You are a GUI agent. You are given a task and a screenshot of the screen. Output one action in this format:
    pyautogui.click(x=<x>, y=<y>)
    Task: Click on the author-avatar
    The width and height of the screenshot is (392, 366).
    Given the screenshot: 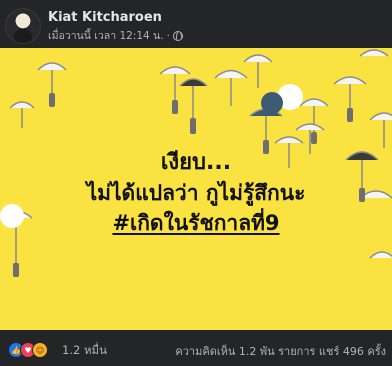 What is the action you would take?
    pyautogui.click(x=23, y=26)
    